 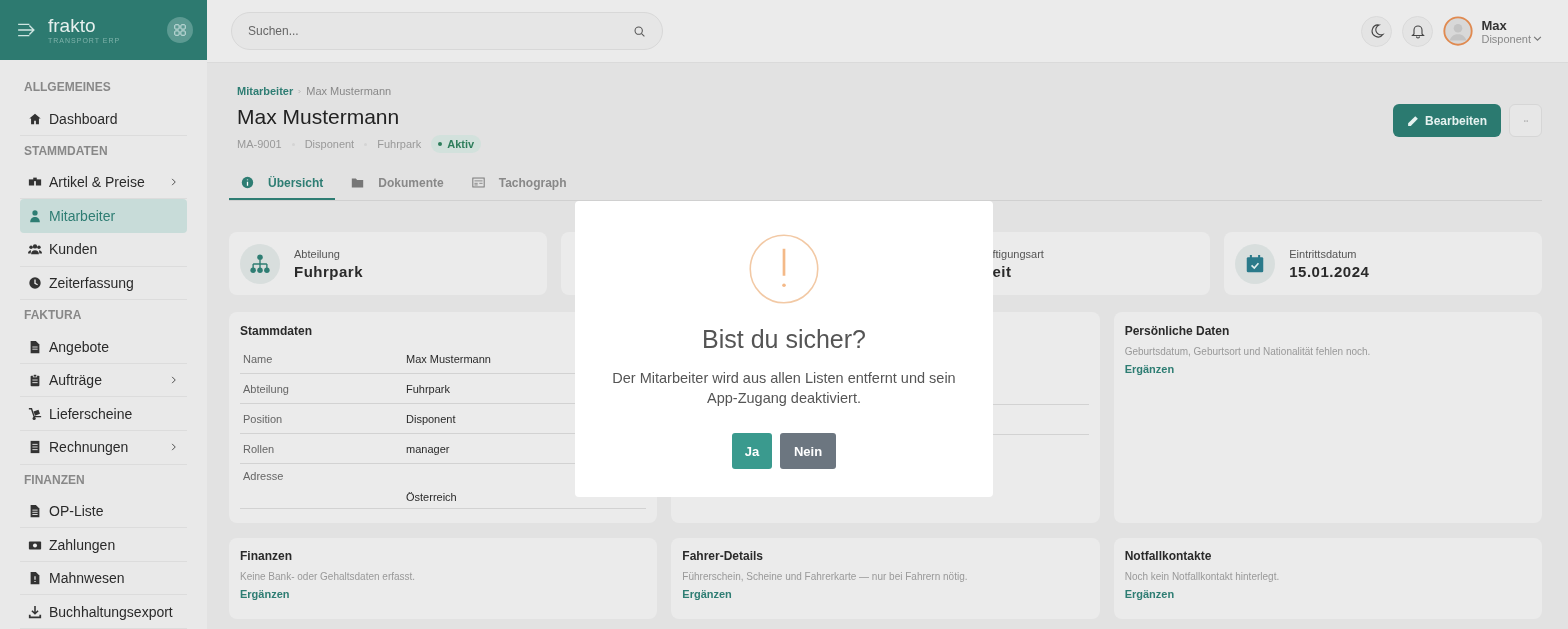 What do you see at coordinates (103, 612) in the screenshot?
I see `sidebar-item: Buchhaltungsexport` at bounding box center [103, 612].